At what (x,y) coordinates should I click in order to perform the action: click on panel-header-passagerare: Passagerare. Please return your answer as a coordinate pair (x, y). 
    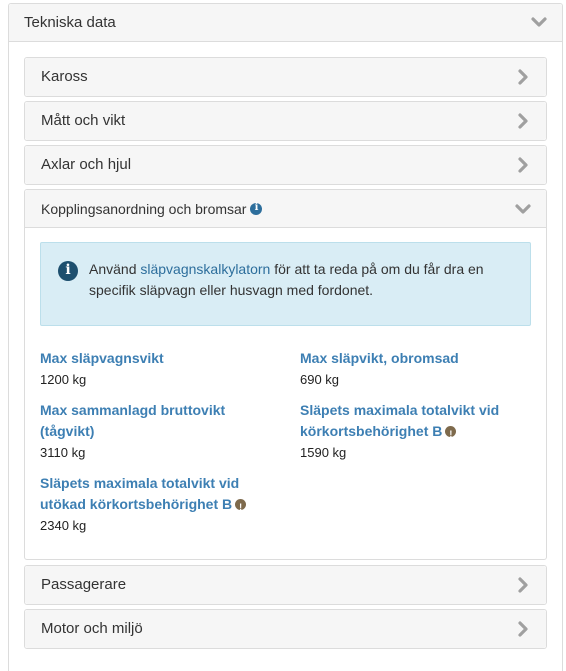
    Looking at the image, I should click on (285, 585).